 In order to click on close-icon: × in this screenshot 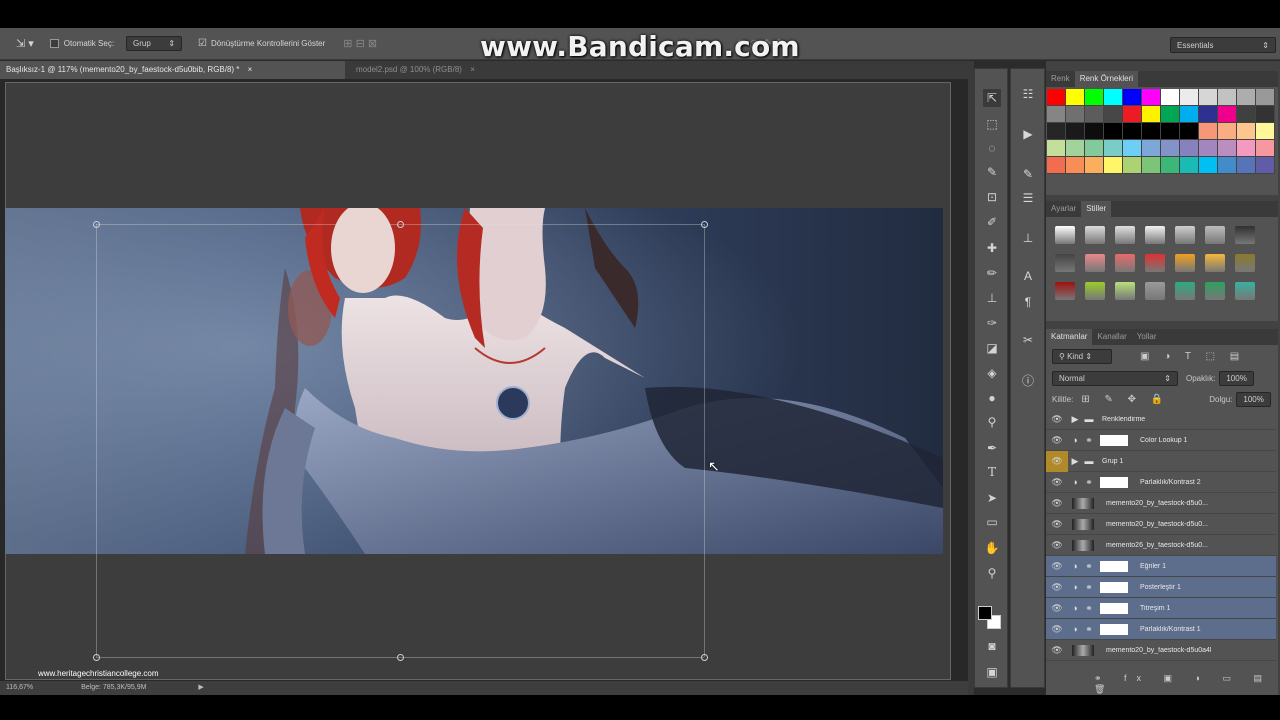, I will do `click(250, 69)`.